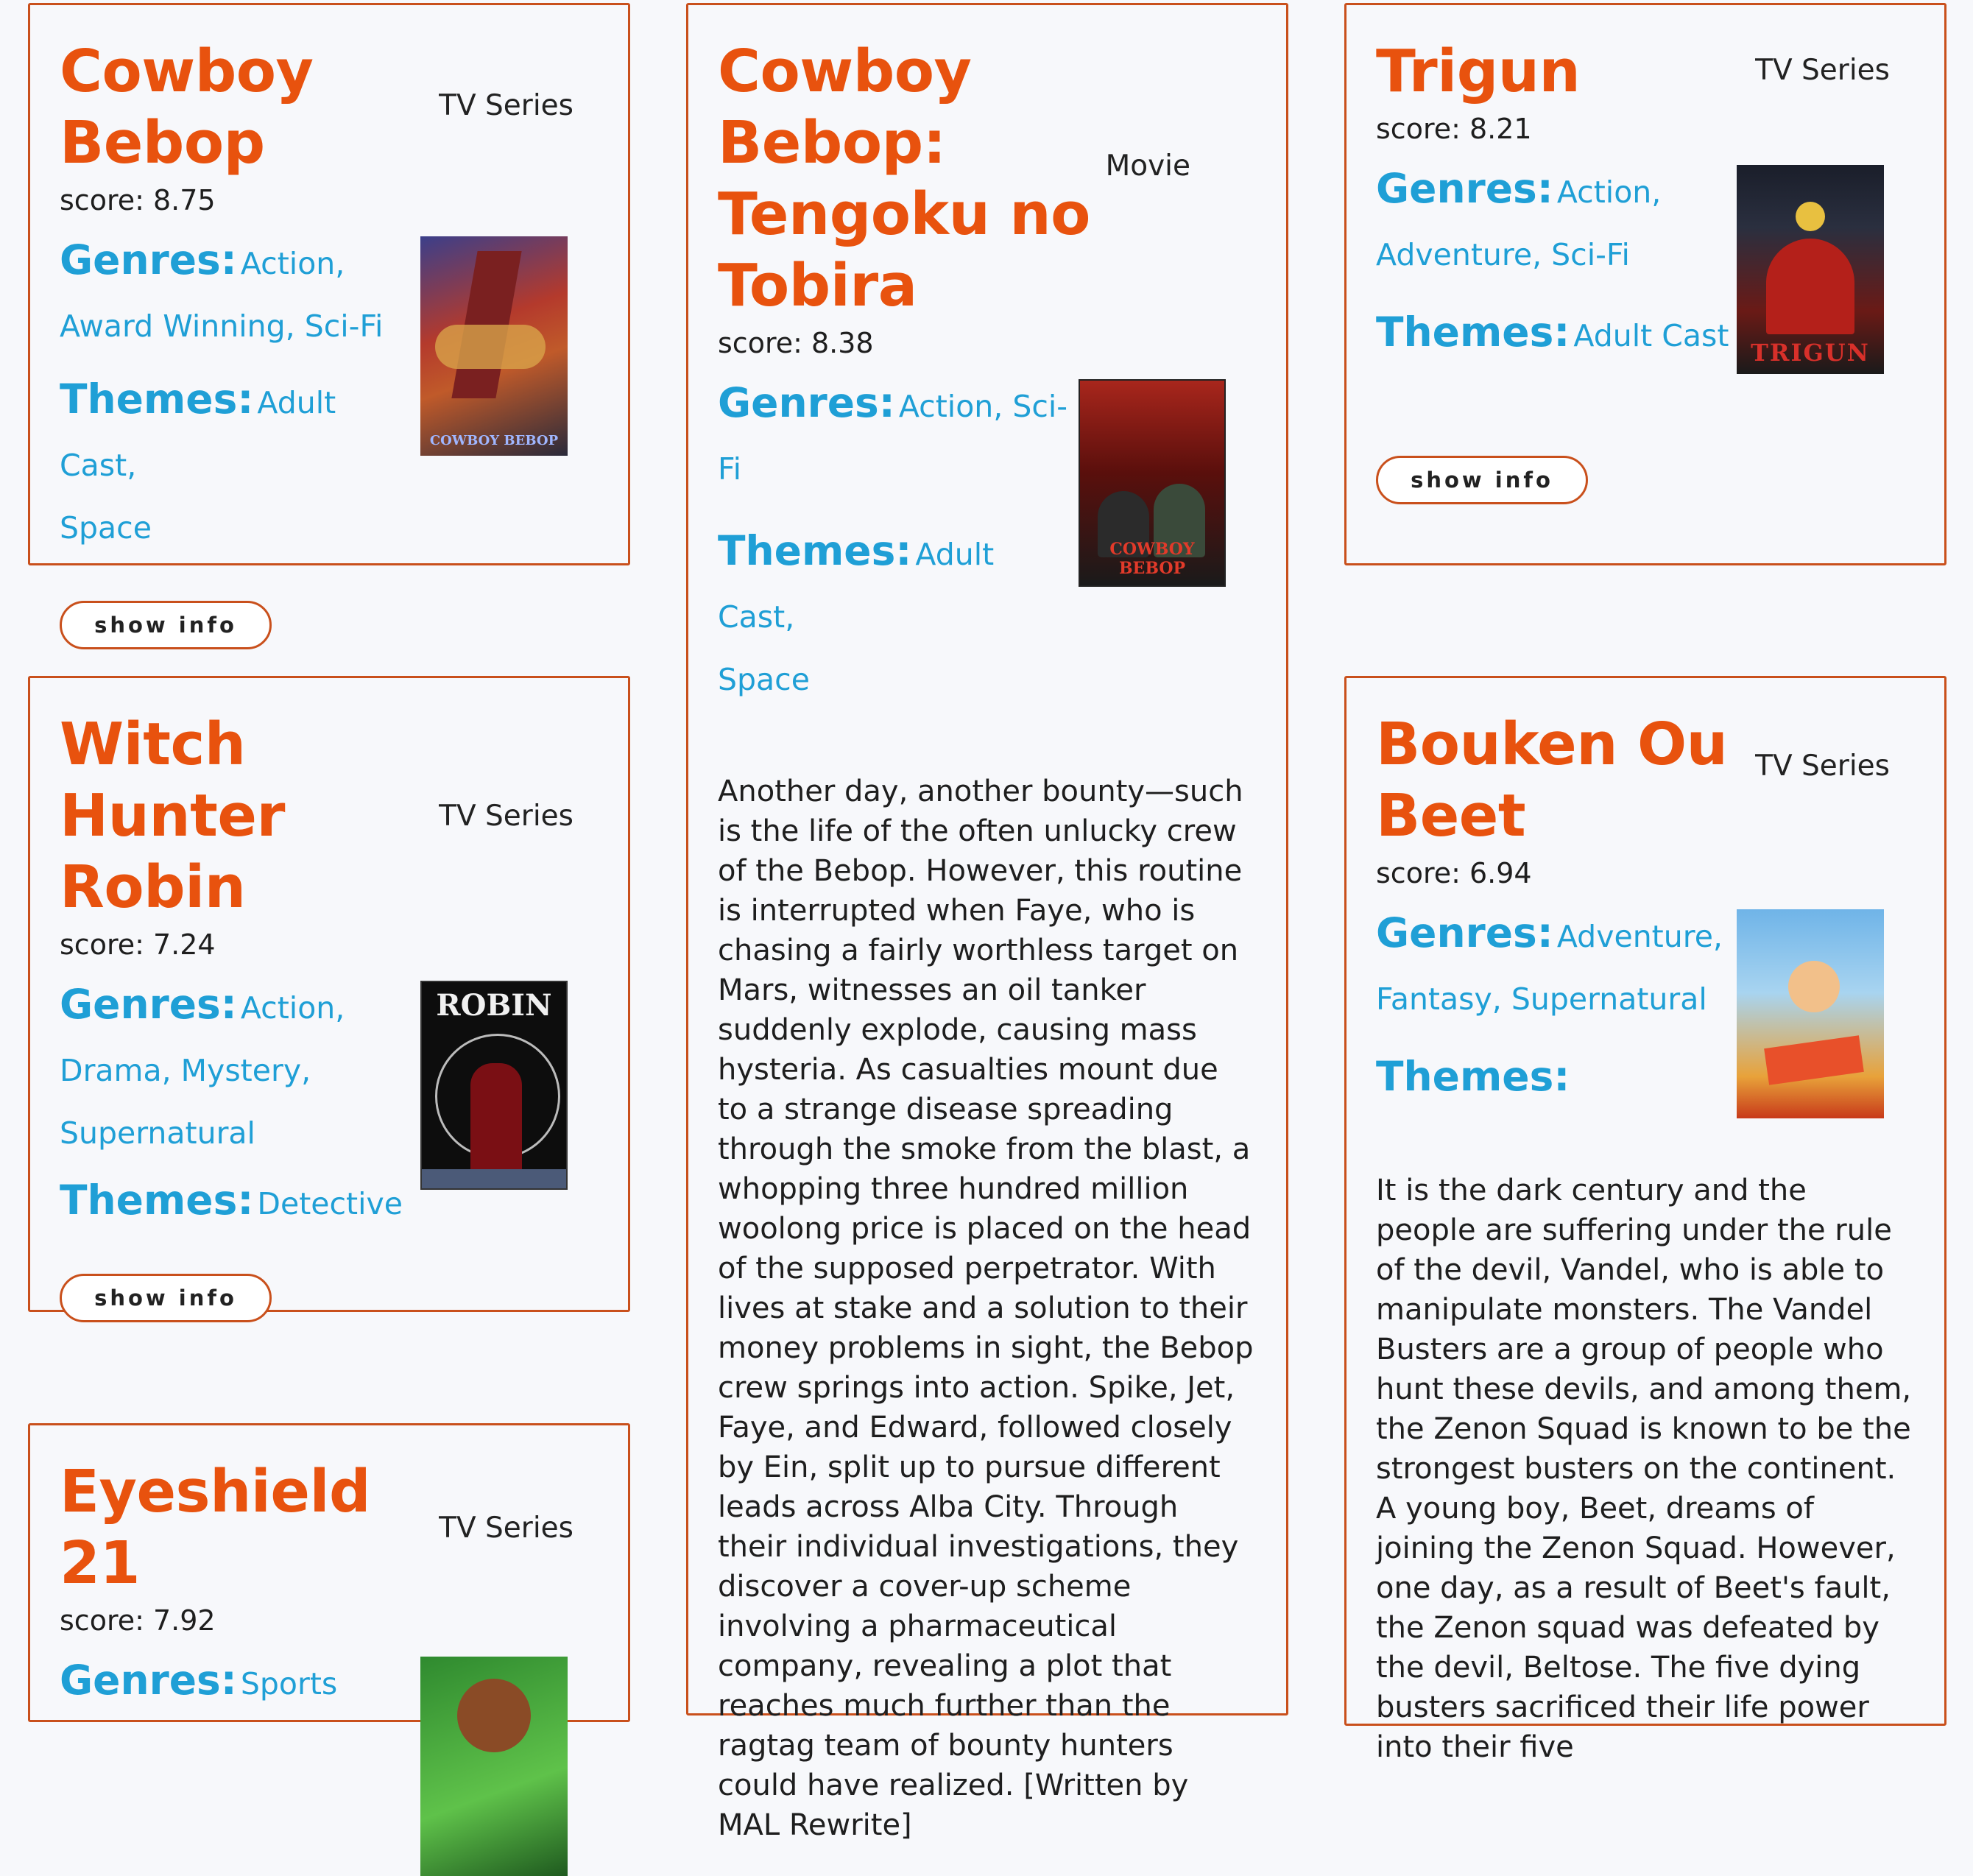  What do you see at coordinates (222, 326) in the screenshot?
I see `genres-value: Award Winning, Sci-Fi` at bounding box center [222, 326].